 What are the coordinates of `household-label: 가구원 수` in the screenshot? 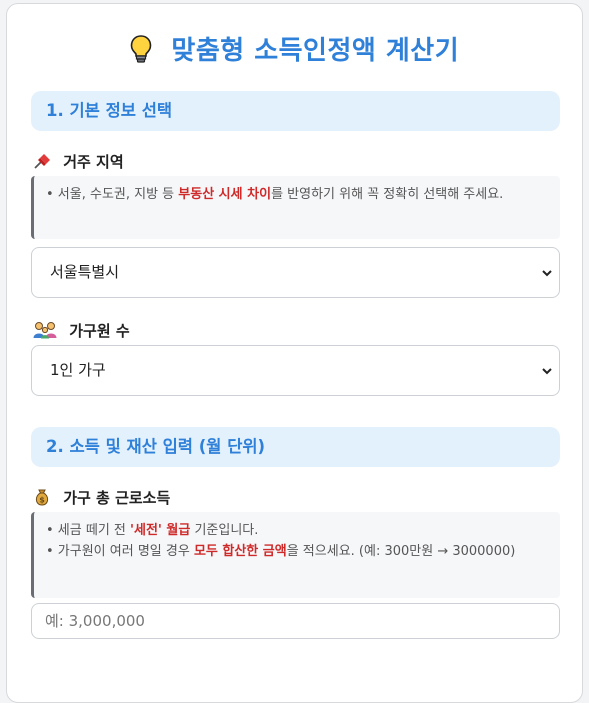 It's located at (81, 331).